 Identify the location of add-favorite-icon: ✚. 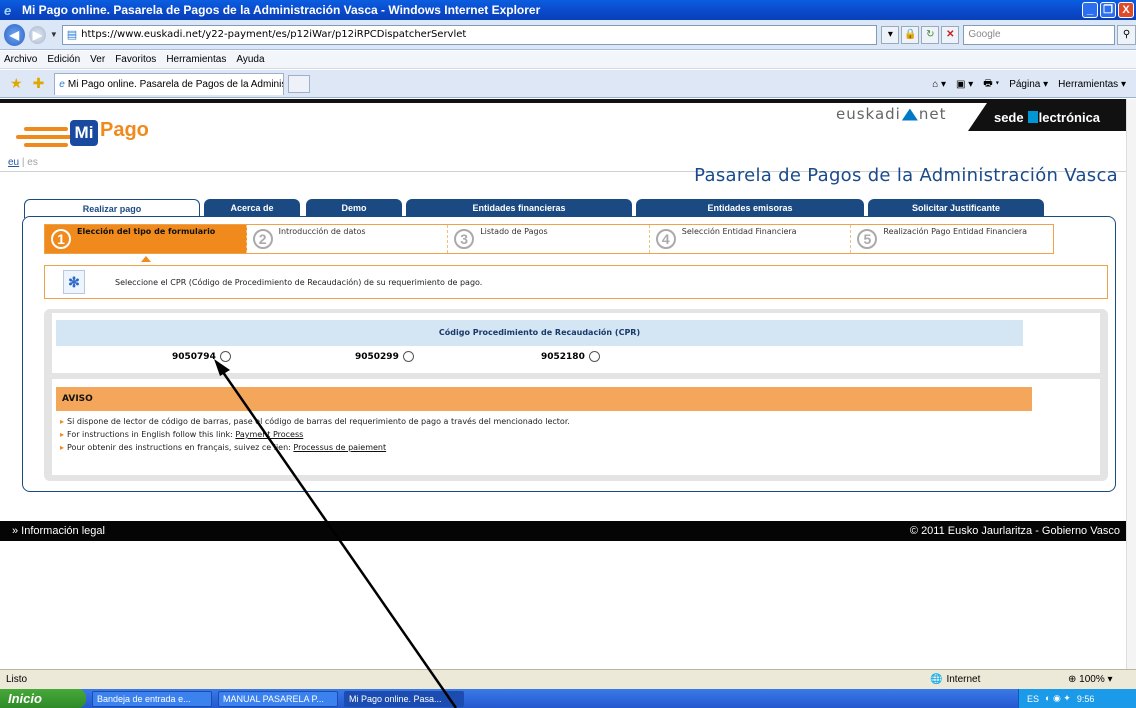
(39, 83).